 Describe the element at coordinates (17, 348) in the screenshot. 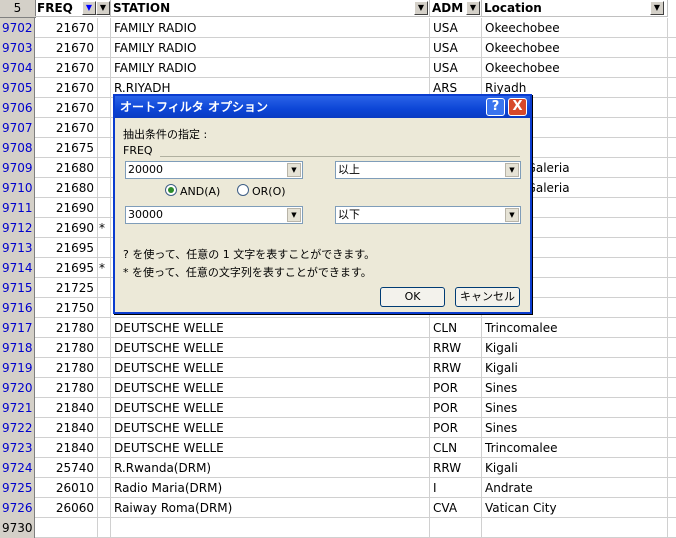

I see `row-number: 9718` at that location.